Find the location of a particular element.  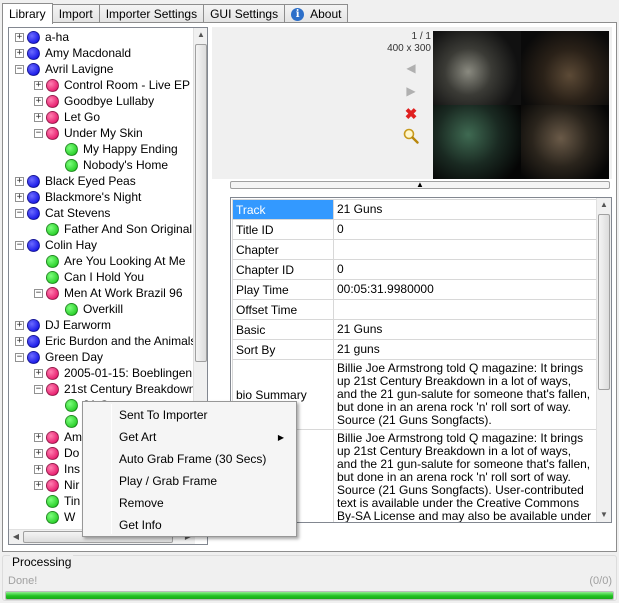

property-row: Basic 21 Guns is located at coordinates (414, 329).